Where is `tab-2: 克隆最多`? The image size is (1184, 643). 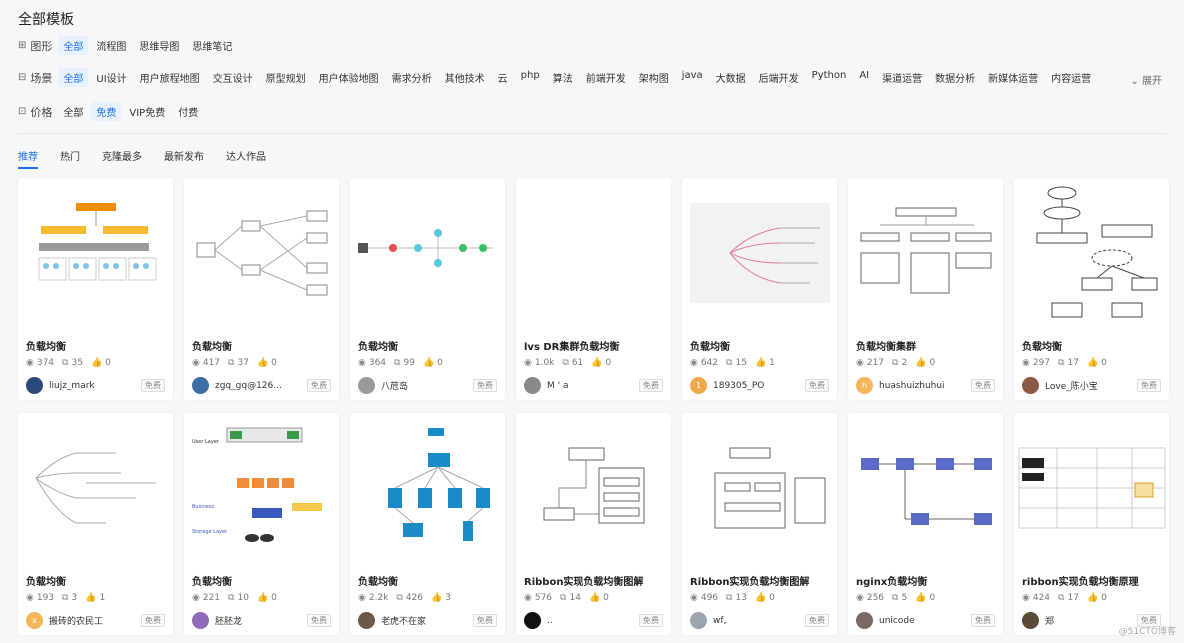 tab-2: 克隆最多 is located at coordinates (122, 158).